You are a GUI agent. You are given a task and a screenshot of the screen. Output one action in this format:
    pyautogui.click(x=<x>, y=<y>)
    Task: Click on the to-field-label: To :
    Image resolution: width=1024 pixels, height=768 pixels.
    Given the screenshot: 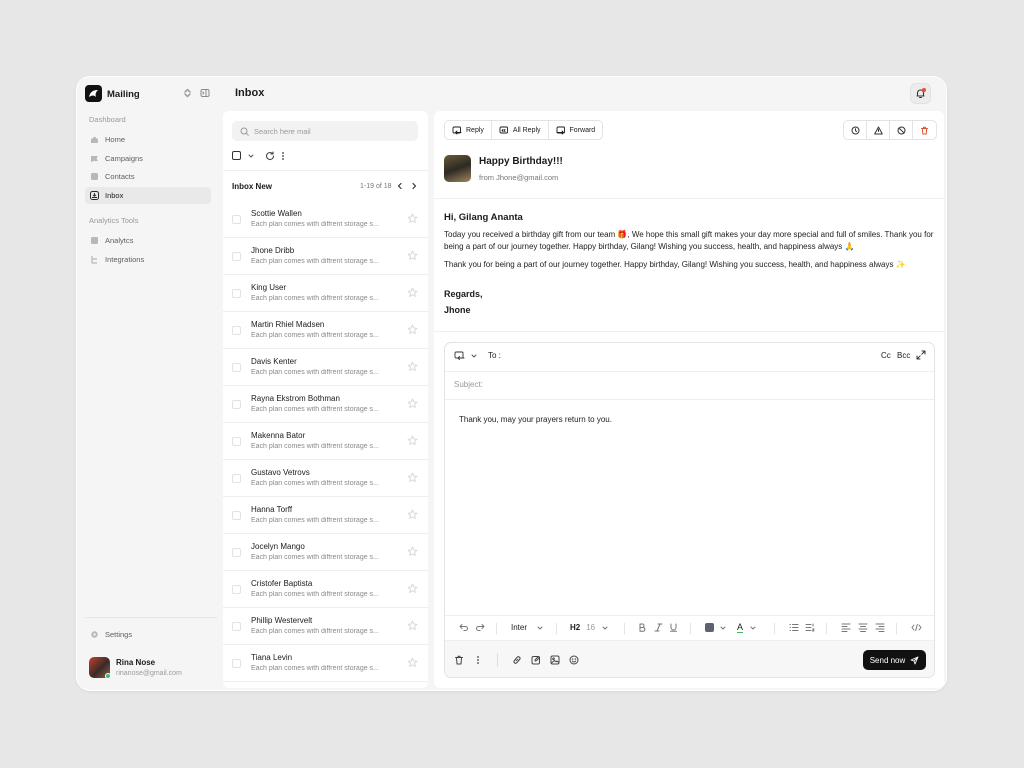 What is the action you would take?
    pyautogui.click(x=494, y=355)
    